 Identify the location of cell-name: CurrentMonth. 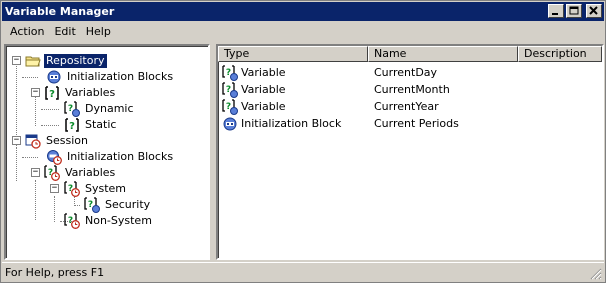
(412, 89).